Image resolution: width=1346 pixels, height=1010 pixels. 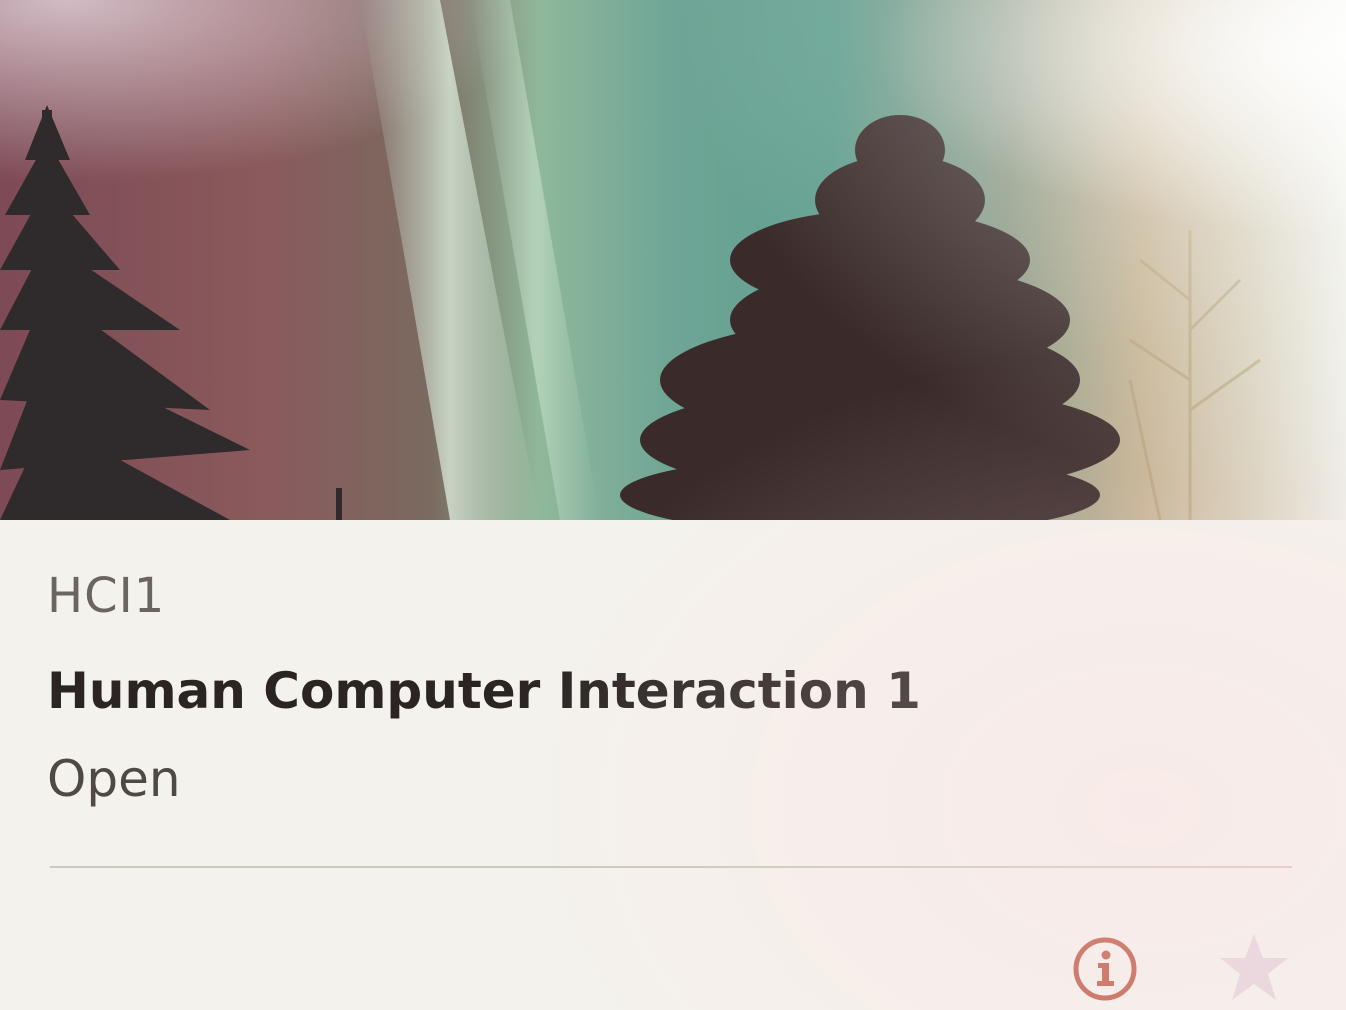 I want to click on favorite-button, so click(x=1254, y=968).